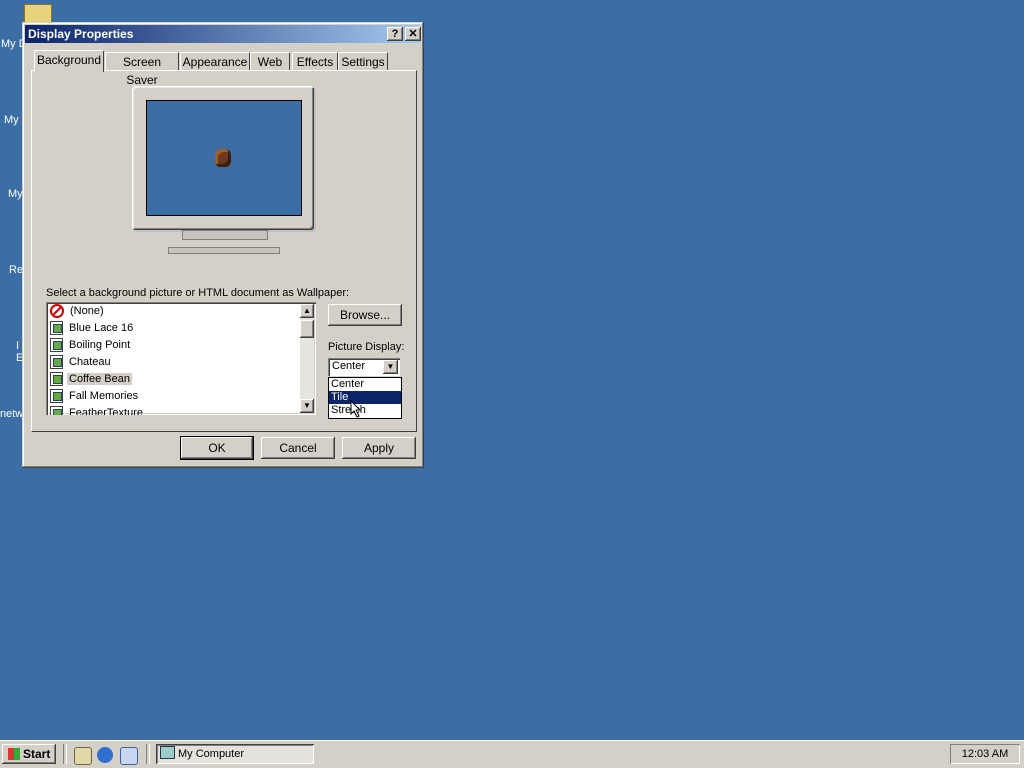  What do you see at coordinates (413, 34) in the screenshot?
I see `close-button: ✕` at bounding box center [413, 34].